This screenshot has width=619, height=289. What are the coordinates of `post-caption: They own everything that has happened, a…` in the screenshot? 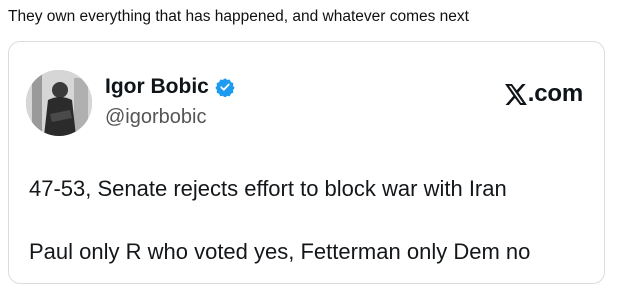 It's located at (238, 16).